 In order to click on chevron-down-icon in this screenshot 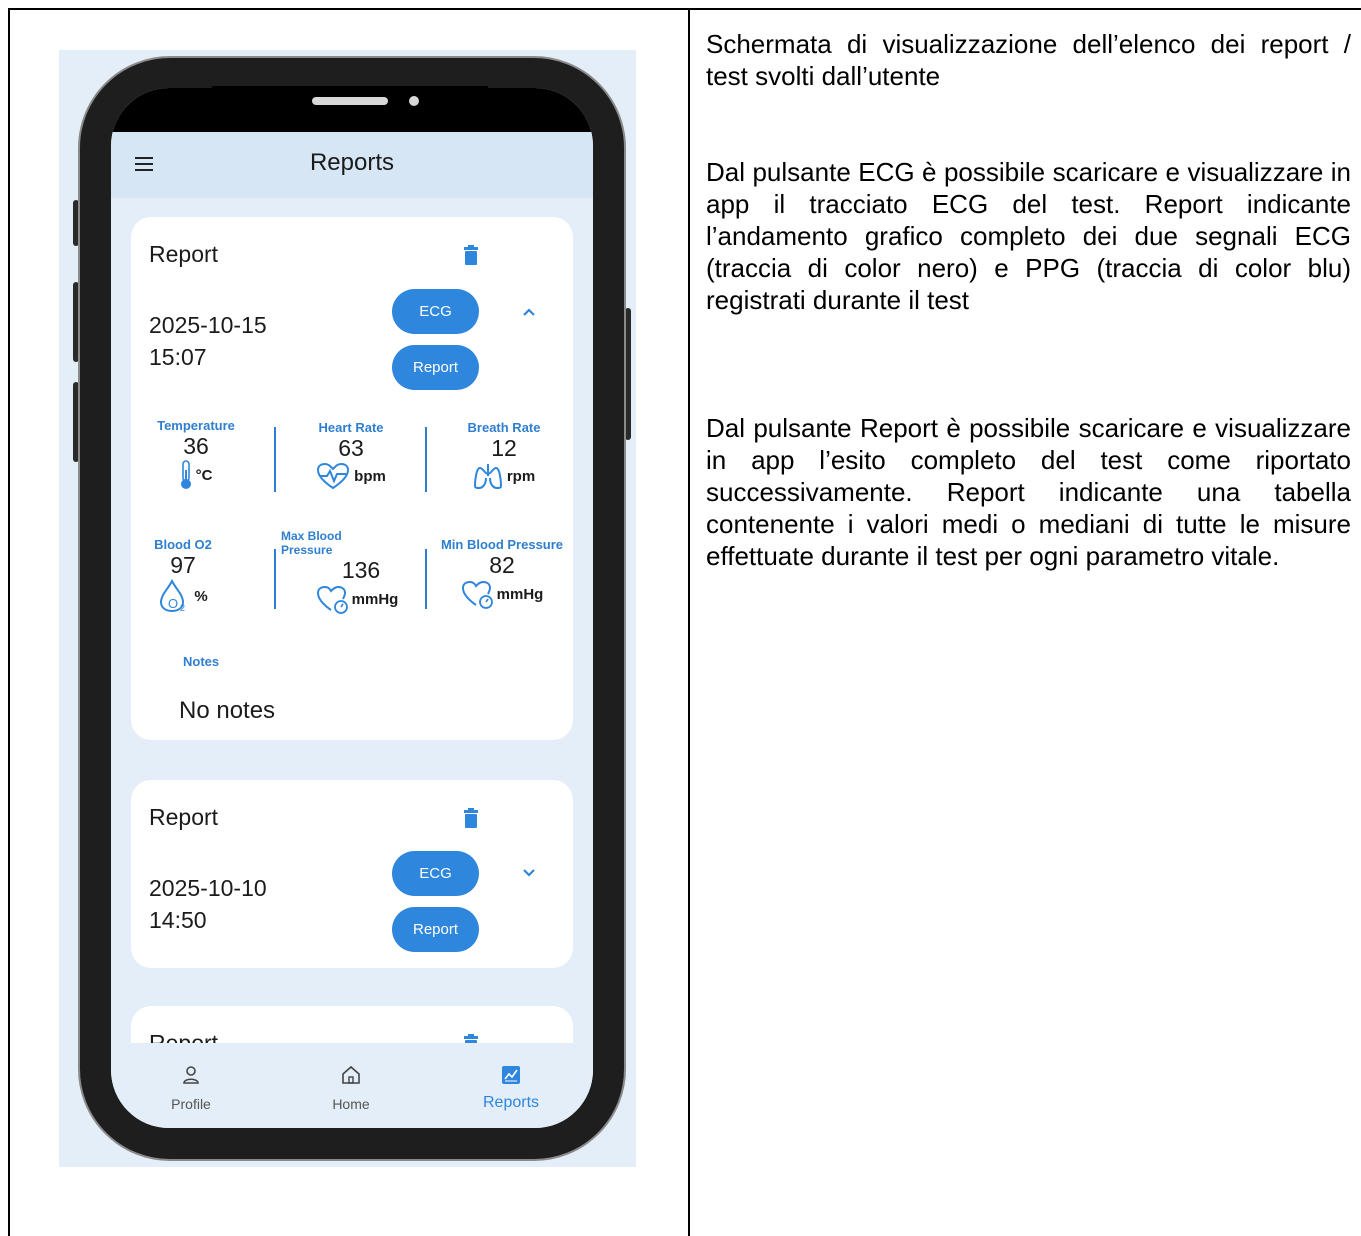, I will do `click(529, 873)`.